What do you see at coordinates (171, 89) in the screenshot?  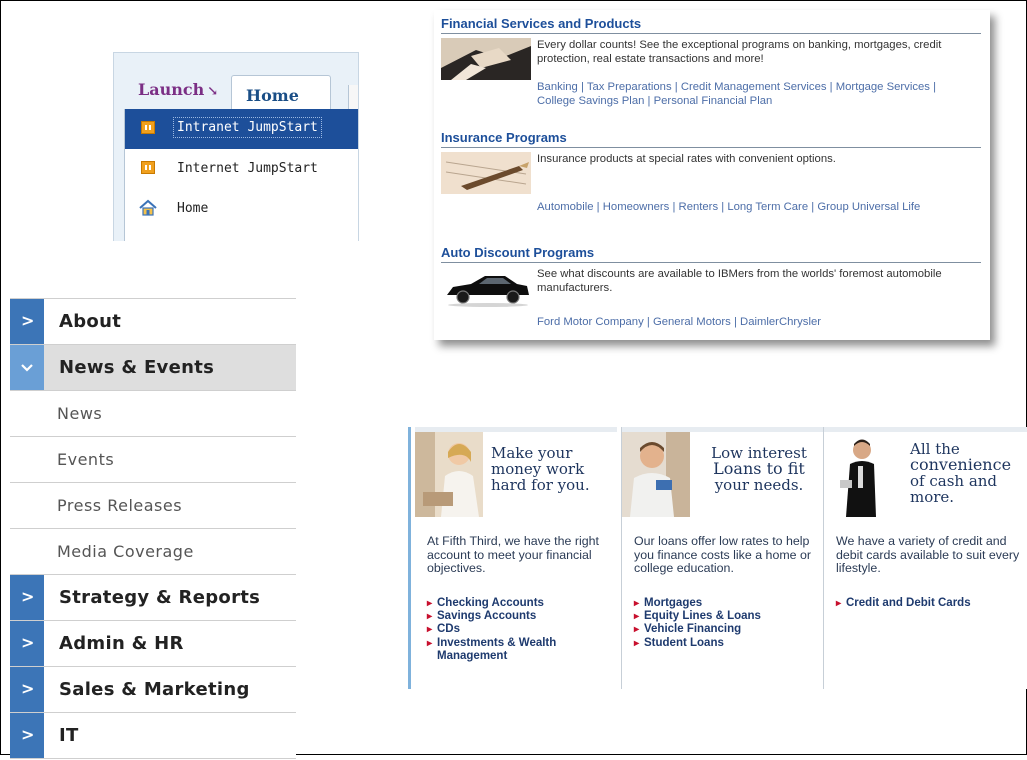 I see `tab-launch-label: Launch` at bounding box center [171, 89].